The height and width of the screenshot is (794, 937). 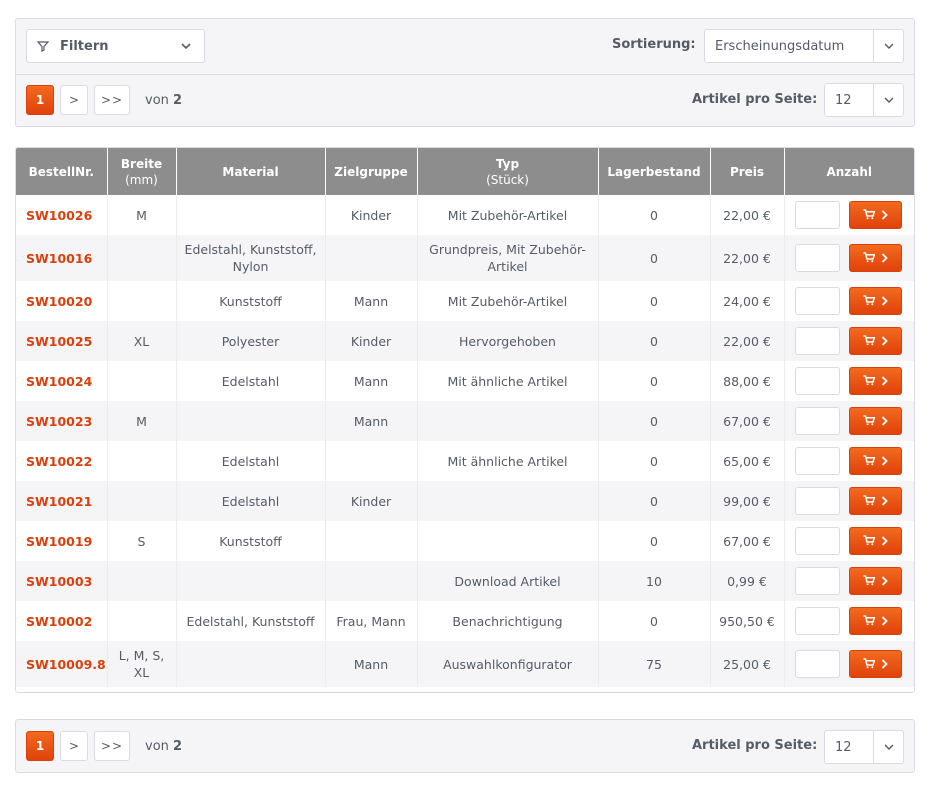 What do you see at coordinates (747, 621) in the screenshot?
I see `price-cell: 950,50 €` at bounding box center [747, 621].